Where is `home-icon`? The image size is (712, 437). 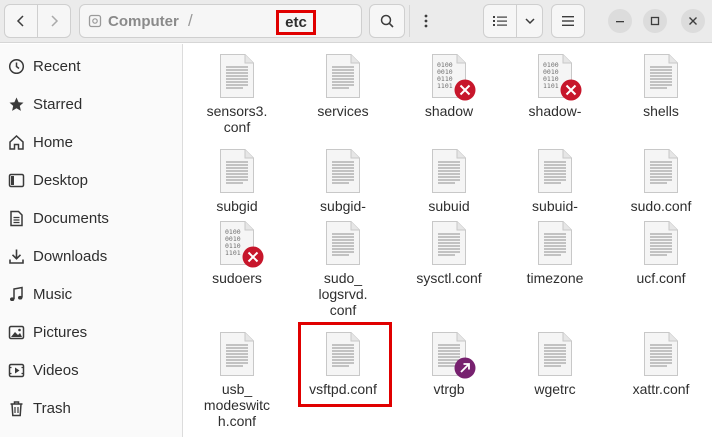 home-icon is located at coordinates (16, 142).